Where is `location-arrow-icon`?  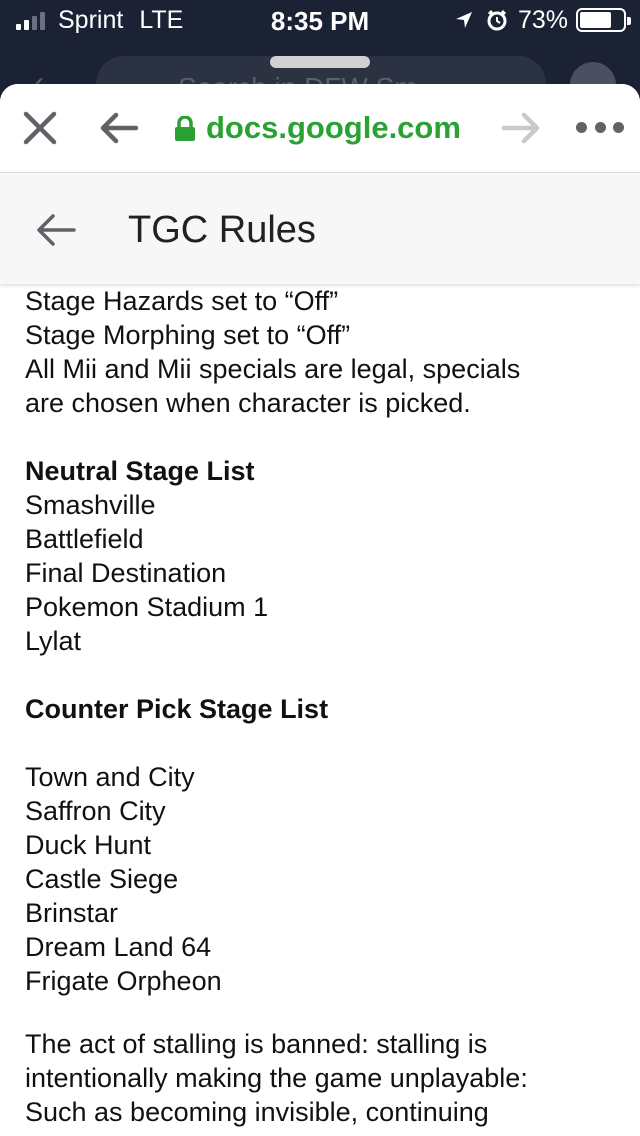 location-arrow-icon is located at coordinates (463, 20).